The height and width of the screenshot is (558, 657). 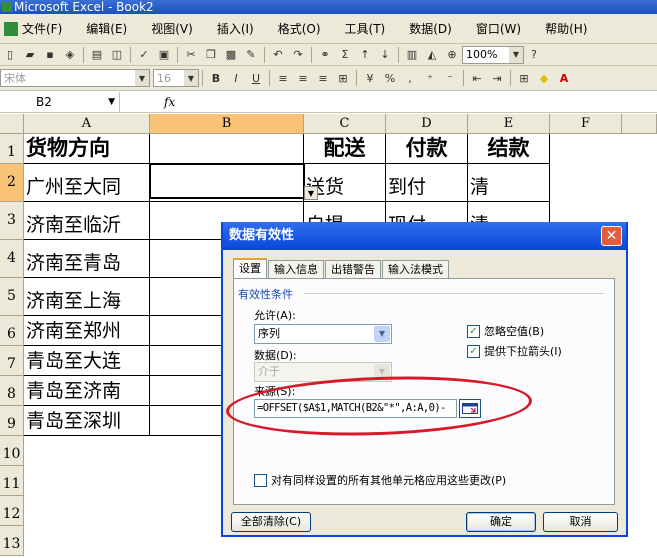 What do you see at coordinates (42, 28) in the screenshot?
I see `menu-file: 文件(F)` at bounding box center [42, 28].